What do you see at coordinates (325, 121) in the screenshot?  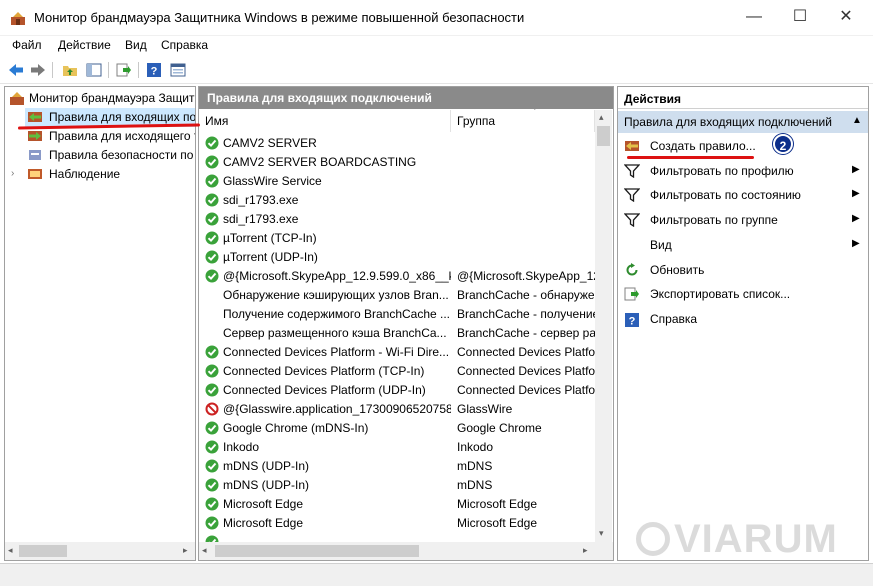 I see `column-header-name: Имя` at bounding box center [325, 121].